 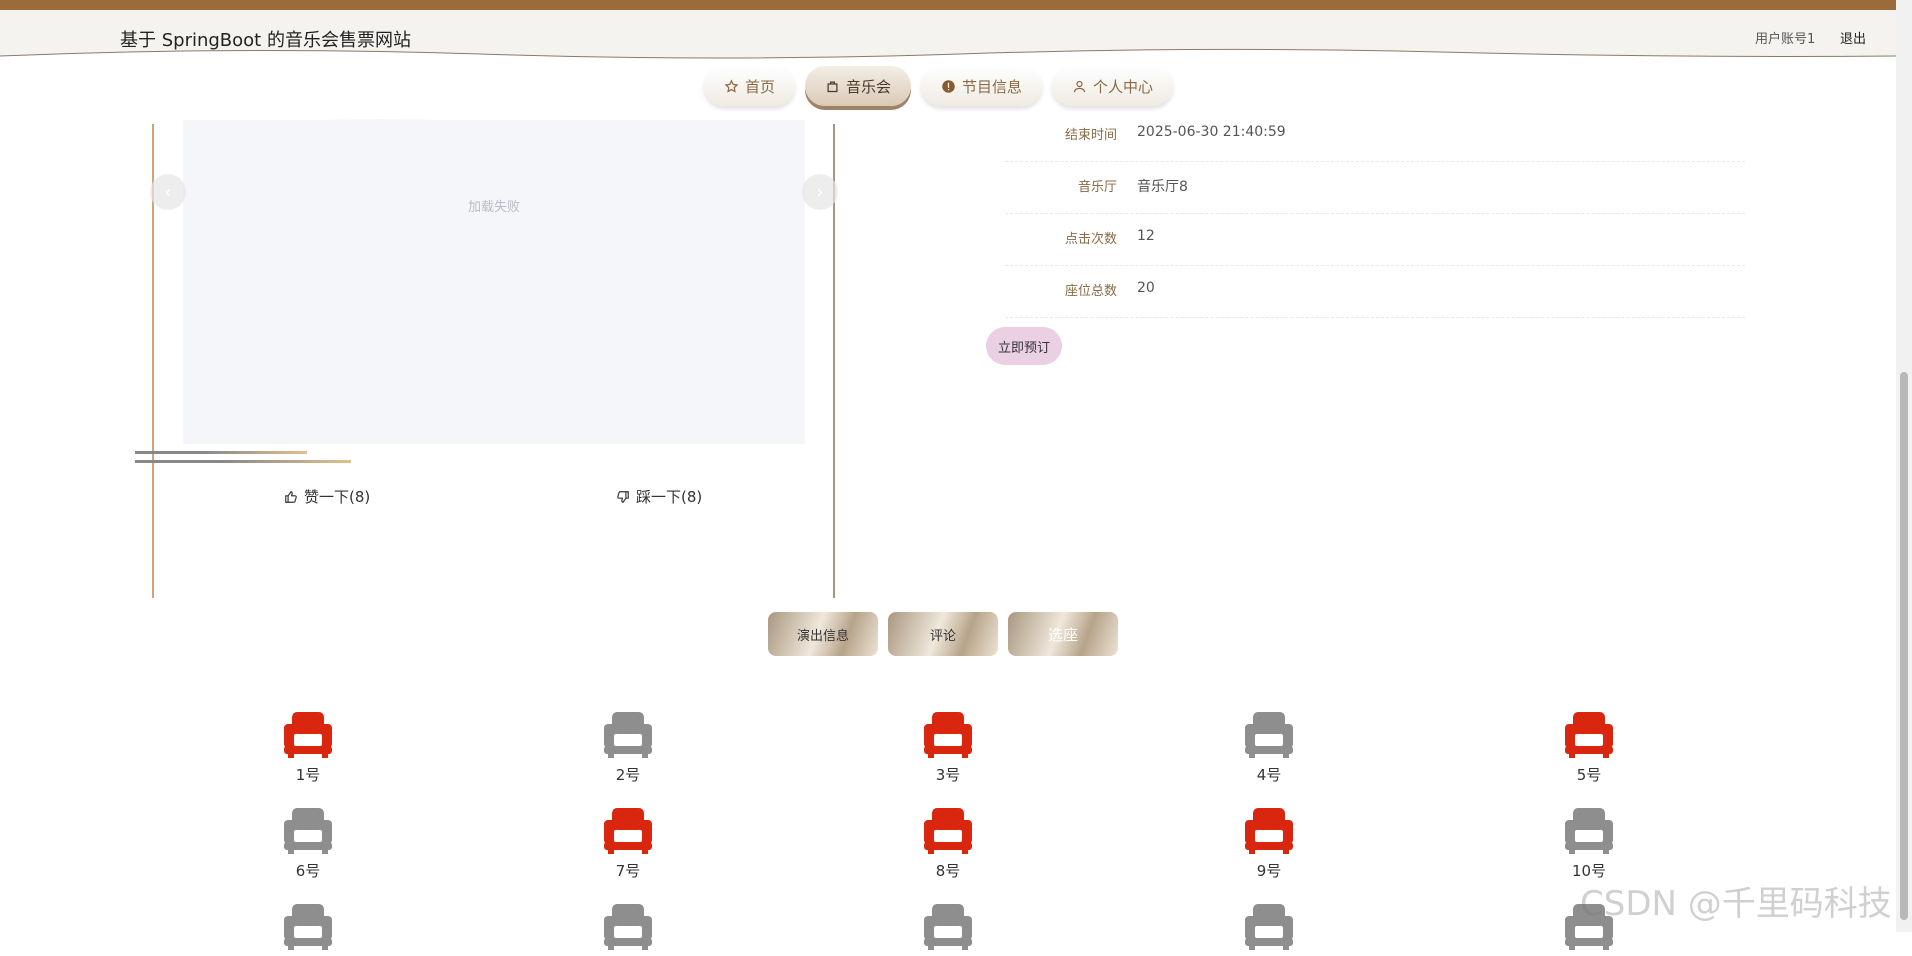 I want to click on main-nav: 首页 音乐会 节目信息 个人中心, so click(x=939, y=88).